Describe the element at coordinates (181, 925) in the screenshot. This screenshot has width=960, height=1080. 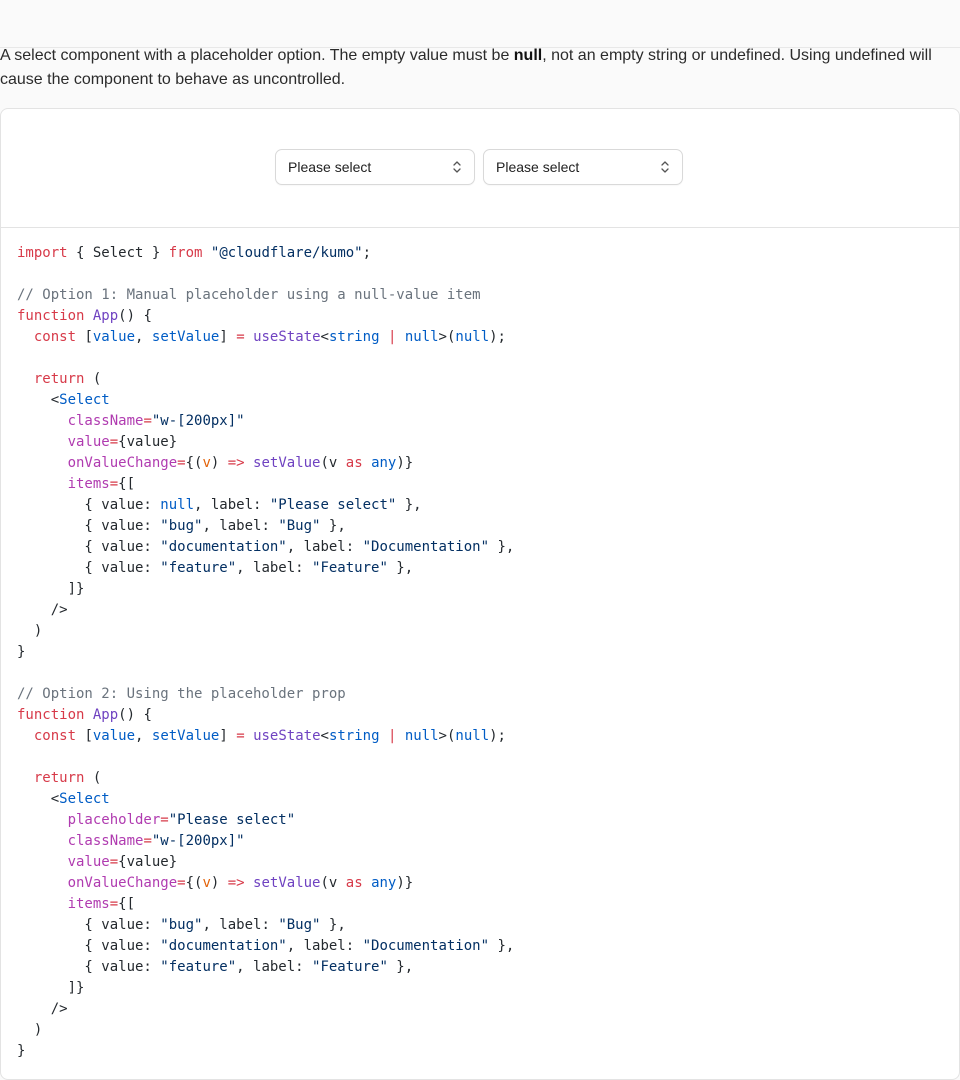
I see `code-token: "bug"` at that location.